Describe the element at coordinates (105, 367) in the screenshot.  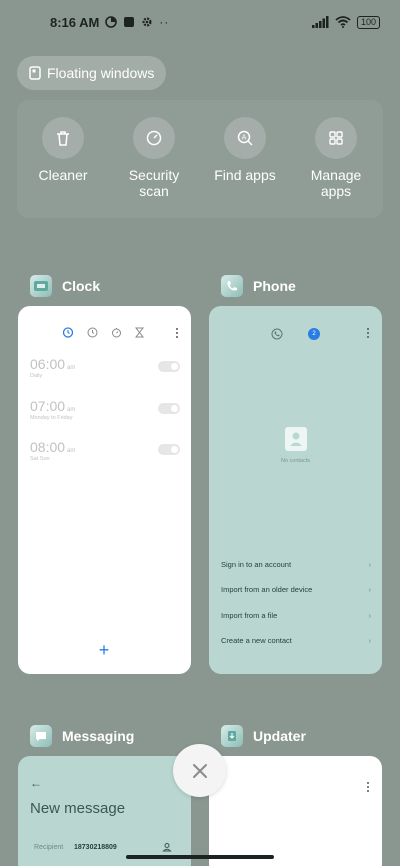
I see `alarm-item: 06:00 am Daily` at that location.